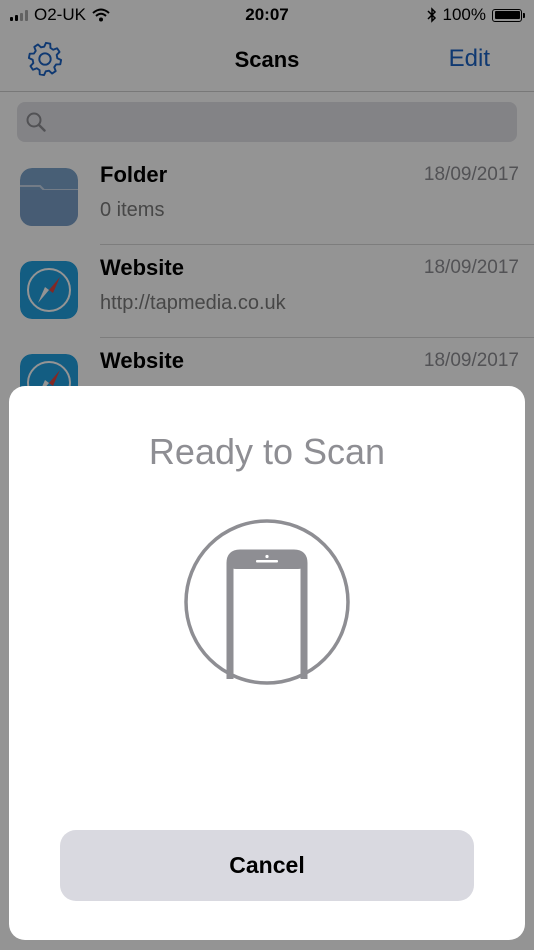 This screenshot has height=950, width=534. What do you see at coordinates (267, 865) in the screenshot?
I see `cancel-button: Cancel` at bounding box center [267, 865].